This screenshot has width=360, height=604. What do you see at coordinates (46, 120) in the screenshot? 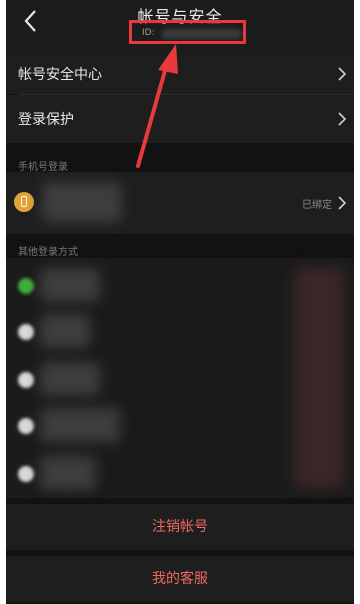
I see `login-protection-label: 登录保护` at bounding box center [46, 120].